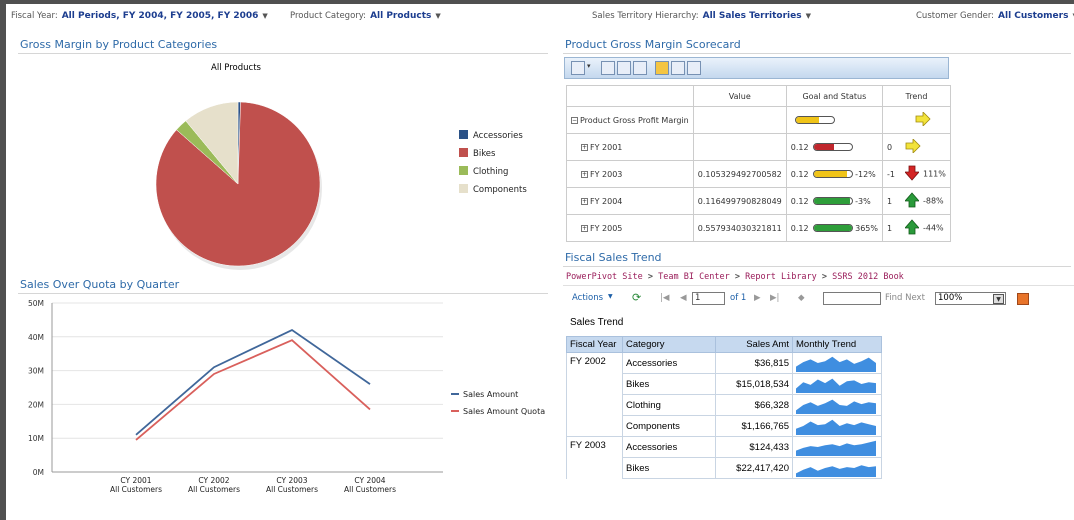  Describe the element at coordinates (774, 298) in the screenshot. I see `last-page-icon: ▶|` at that location.